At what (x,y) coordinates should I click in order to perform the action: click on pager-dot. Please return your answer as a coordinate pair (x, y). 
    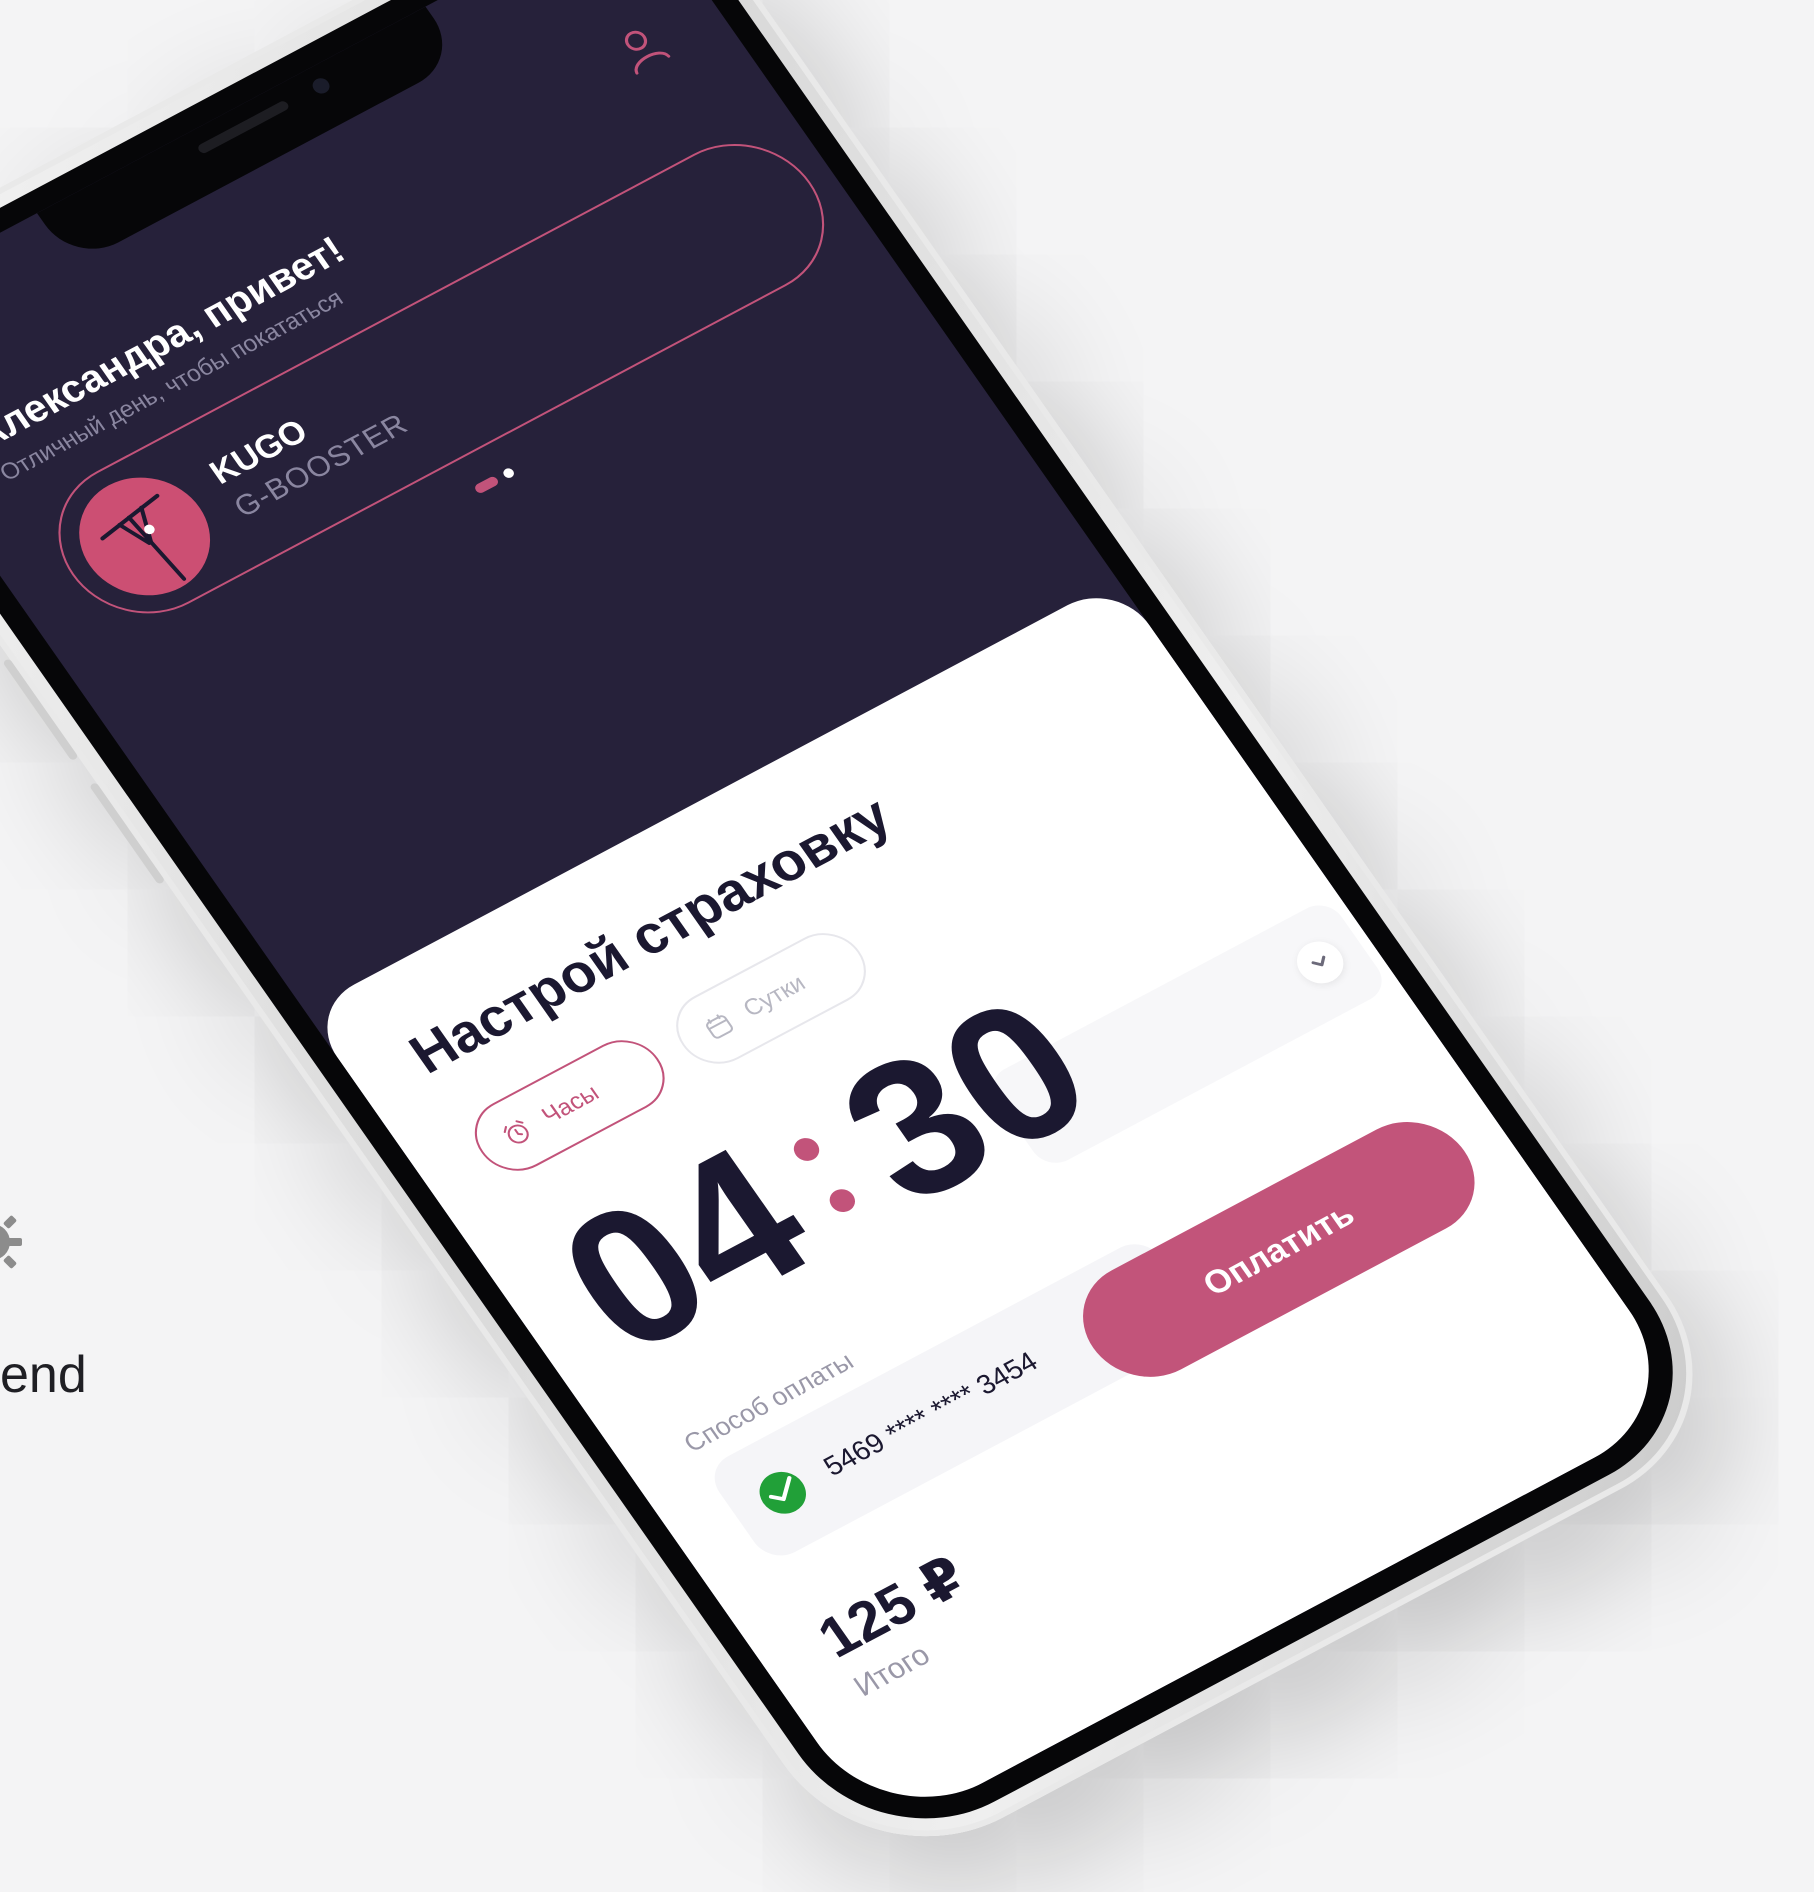
    Looking at the image, I should click on (508, 473).